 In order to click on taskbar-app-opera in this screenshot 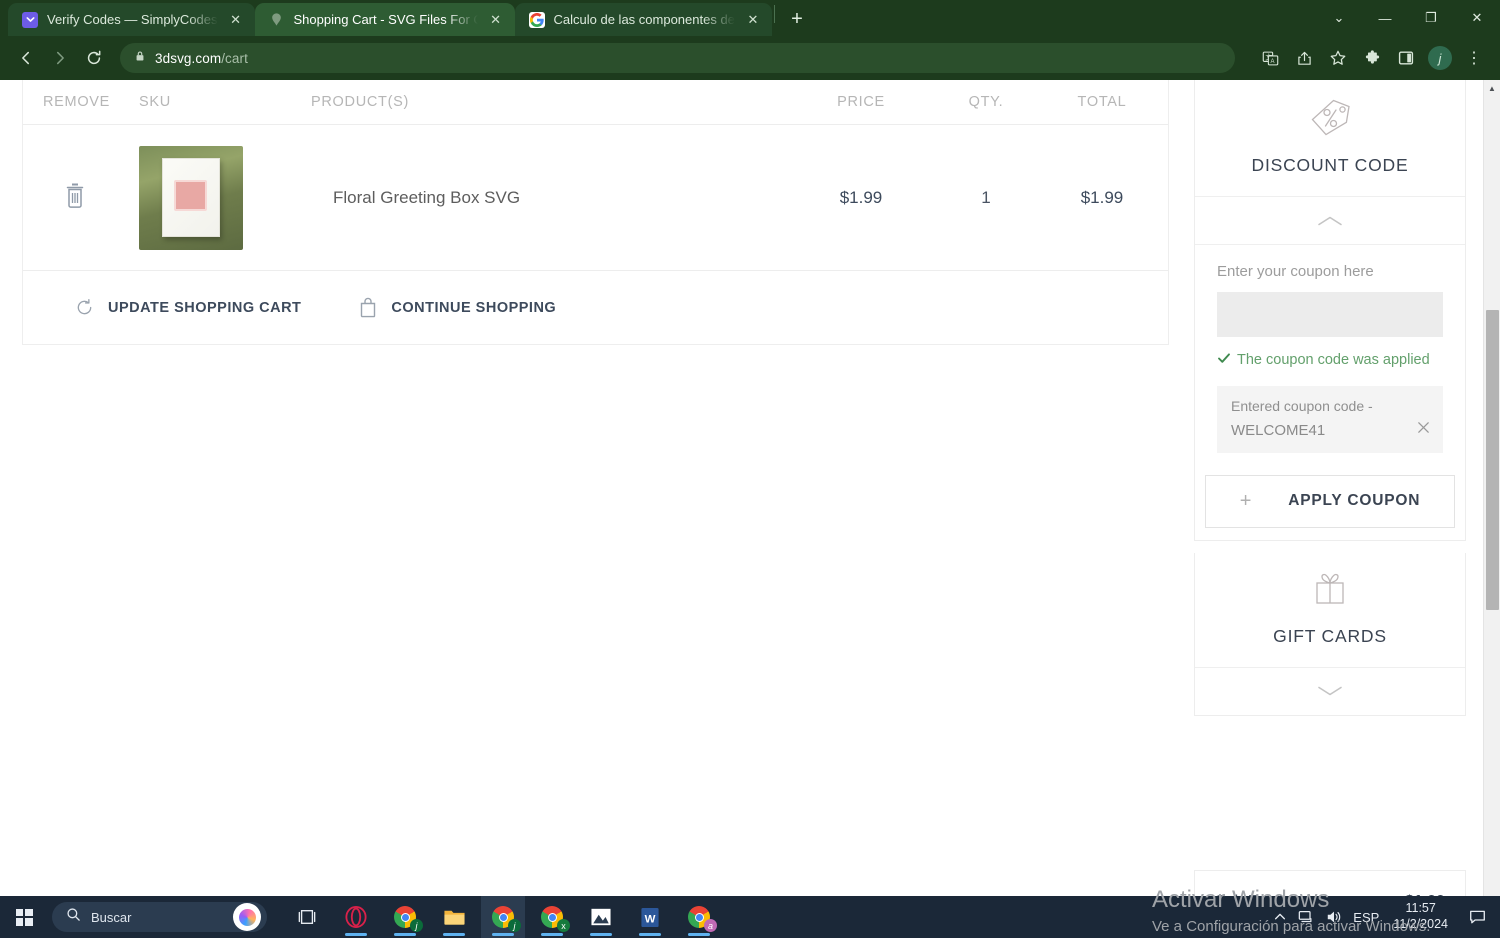, I will do `click(356, 917)`.